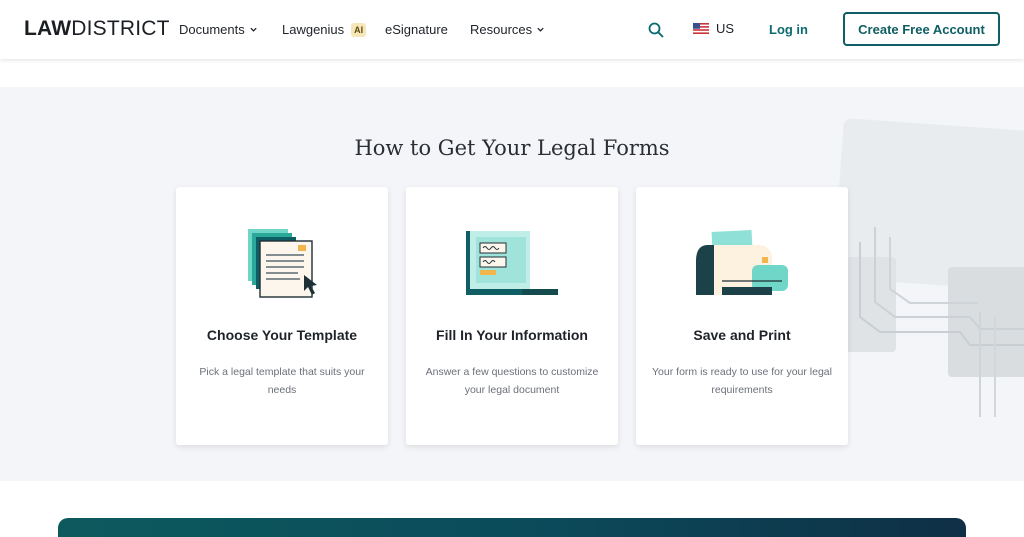 The width and height of the screenshot is (1024, 537). I want to click on printer-icon, so click(742, 262).